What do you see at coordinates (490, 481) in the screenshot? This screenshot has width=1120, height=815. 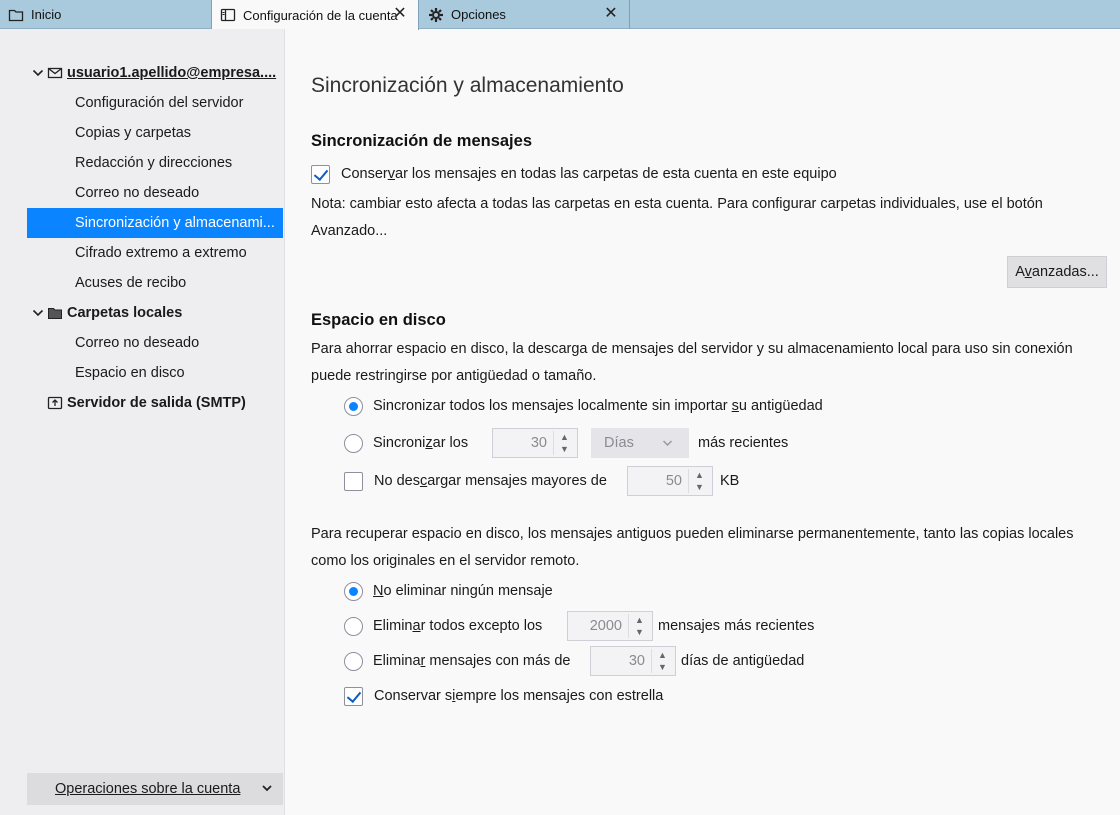 I see `no-download-label: No descargar mensajes mayores de` at bounding box center [490, 481].